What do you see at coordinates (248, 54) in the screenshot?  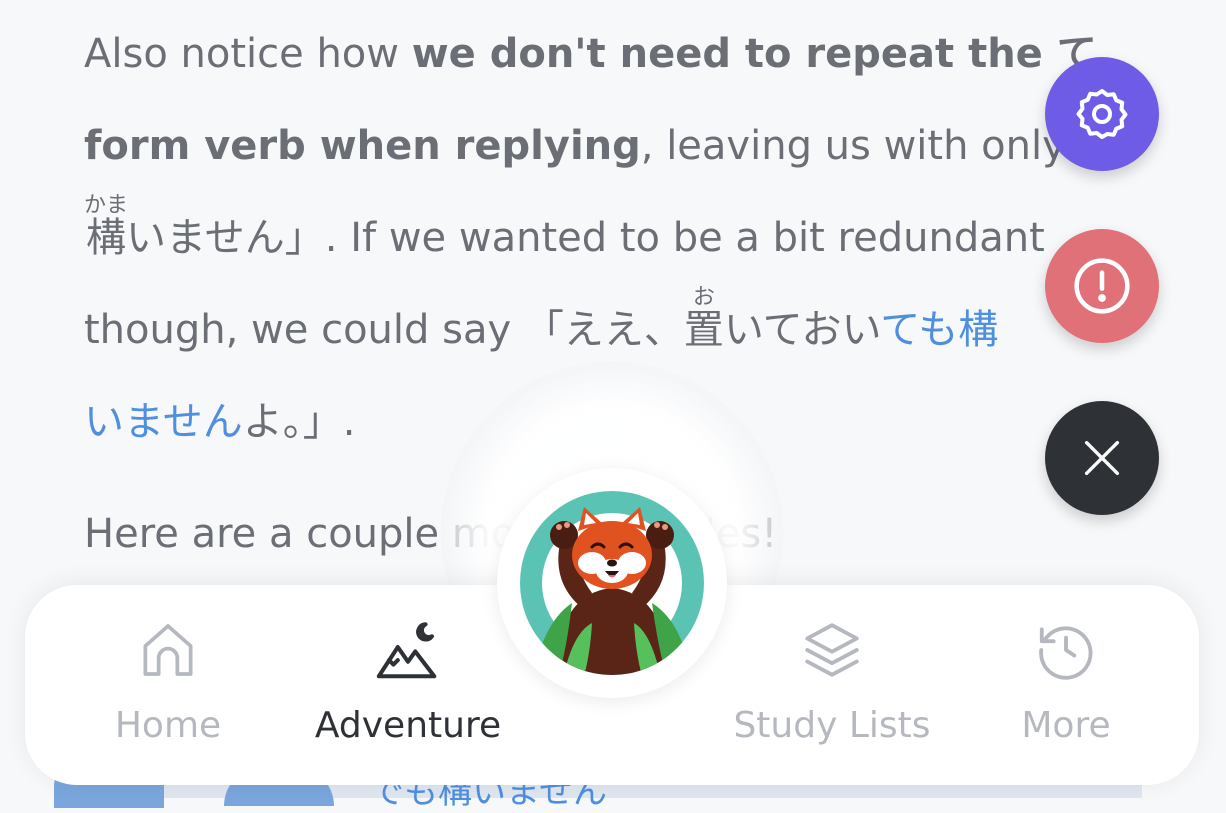 I see `text-span: Also notice how` at bounding box center [248, 54].